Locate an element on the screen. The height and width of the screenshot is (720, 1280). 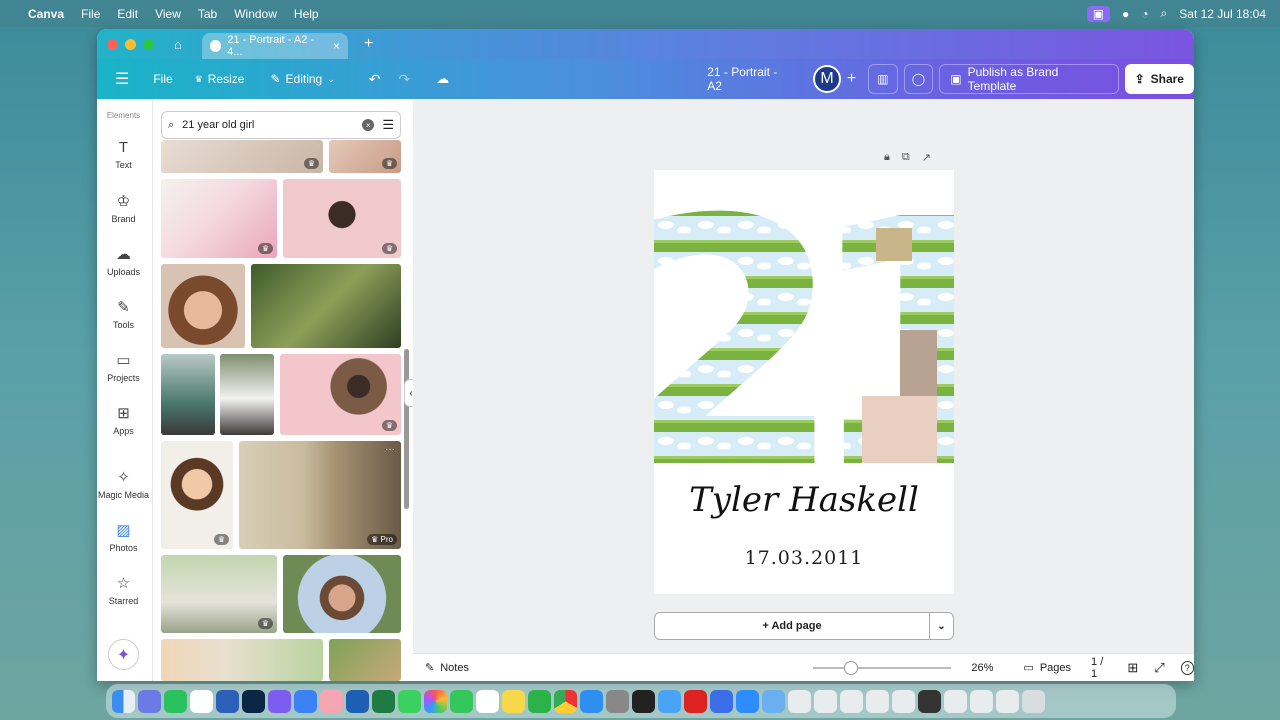
add-page-icon: ↗ is located at coordinates (926, 157).